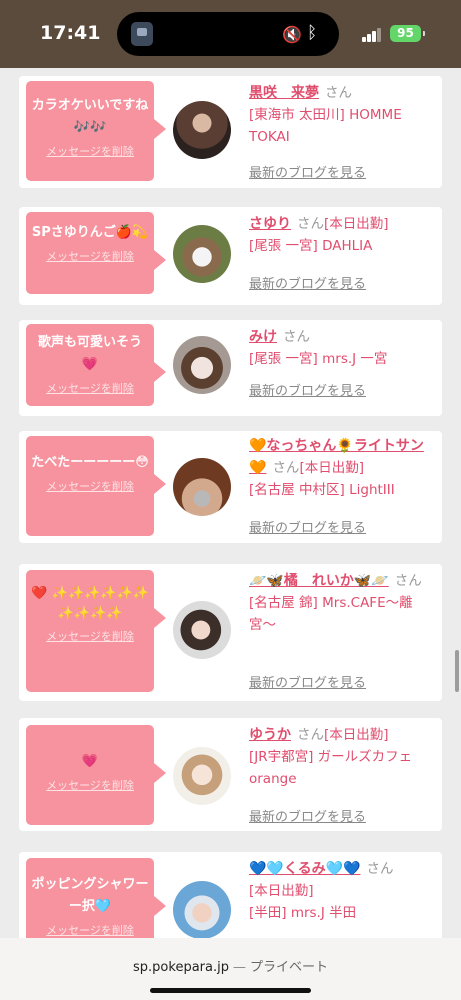 The image size is (461, 1000). I want to click on shop-label: [名古屋 中村区] LightIII, so click(322, 490).